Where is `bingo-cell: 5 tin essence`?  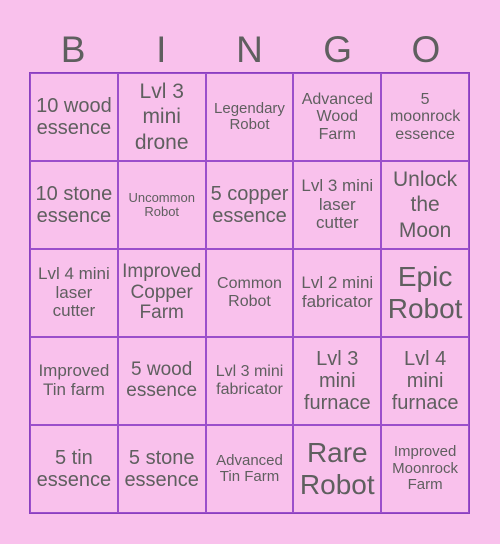 bingo-cell: 5 tin essence is located at coordinates (74, 469).